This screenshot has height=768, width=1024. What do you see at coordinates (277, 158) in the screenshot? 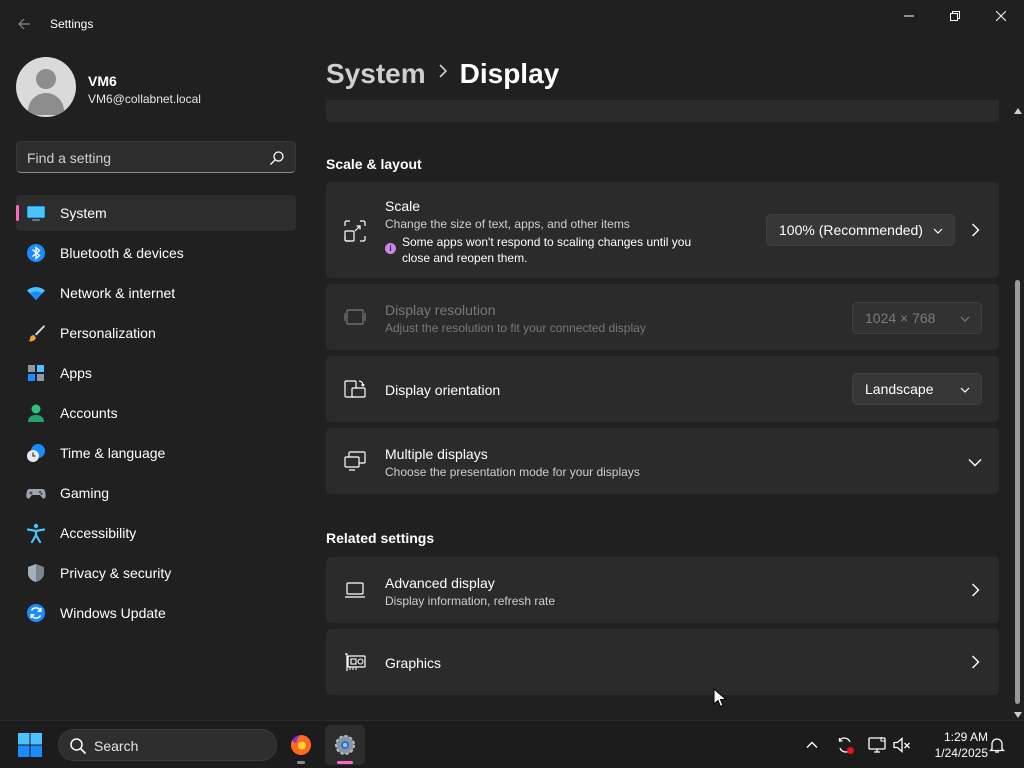
I see `search-icon` at bounding box center [277, 158].